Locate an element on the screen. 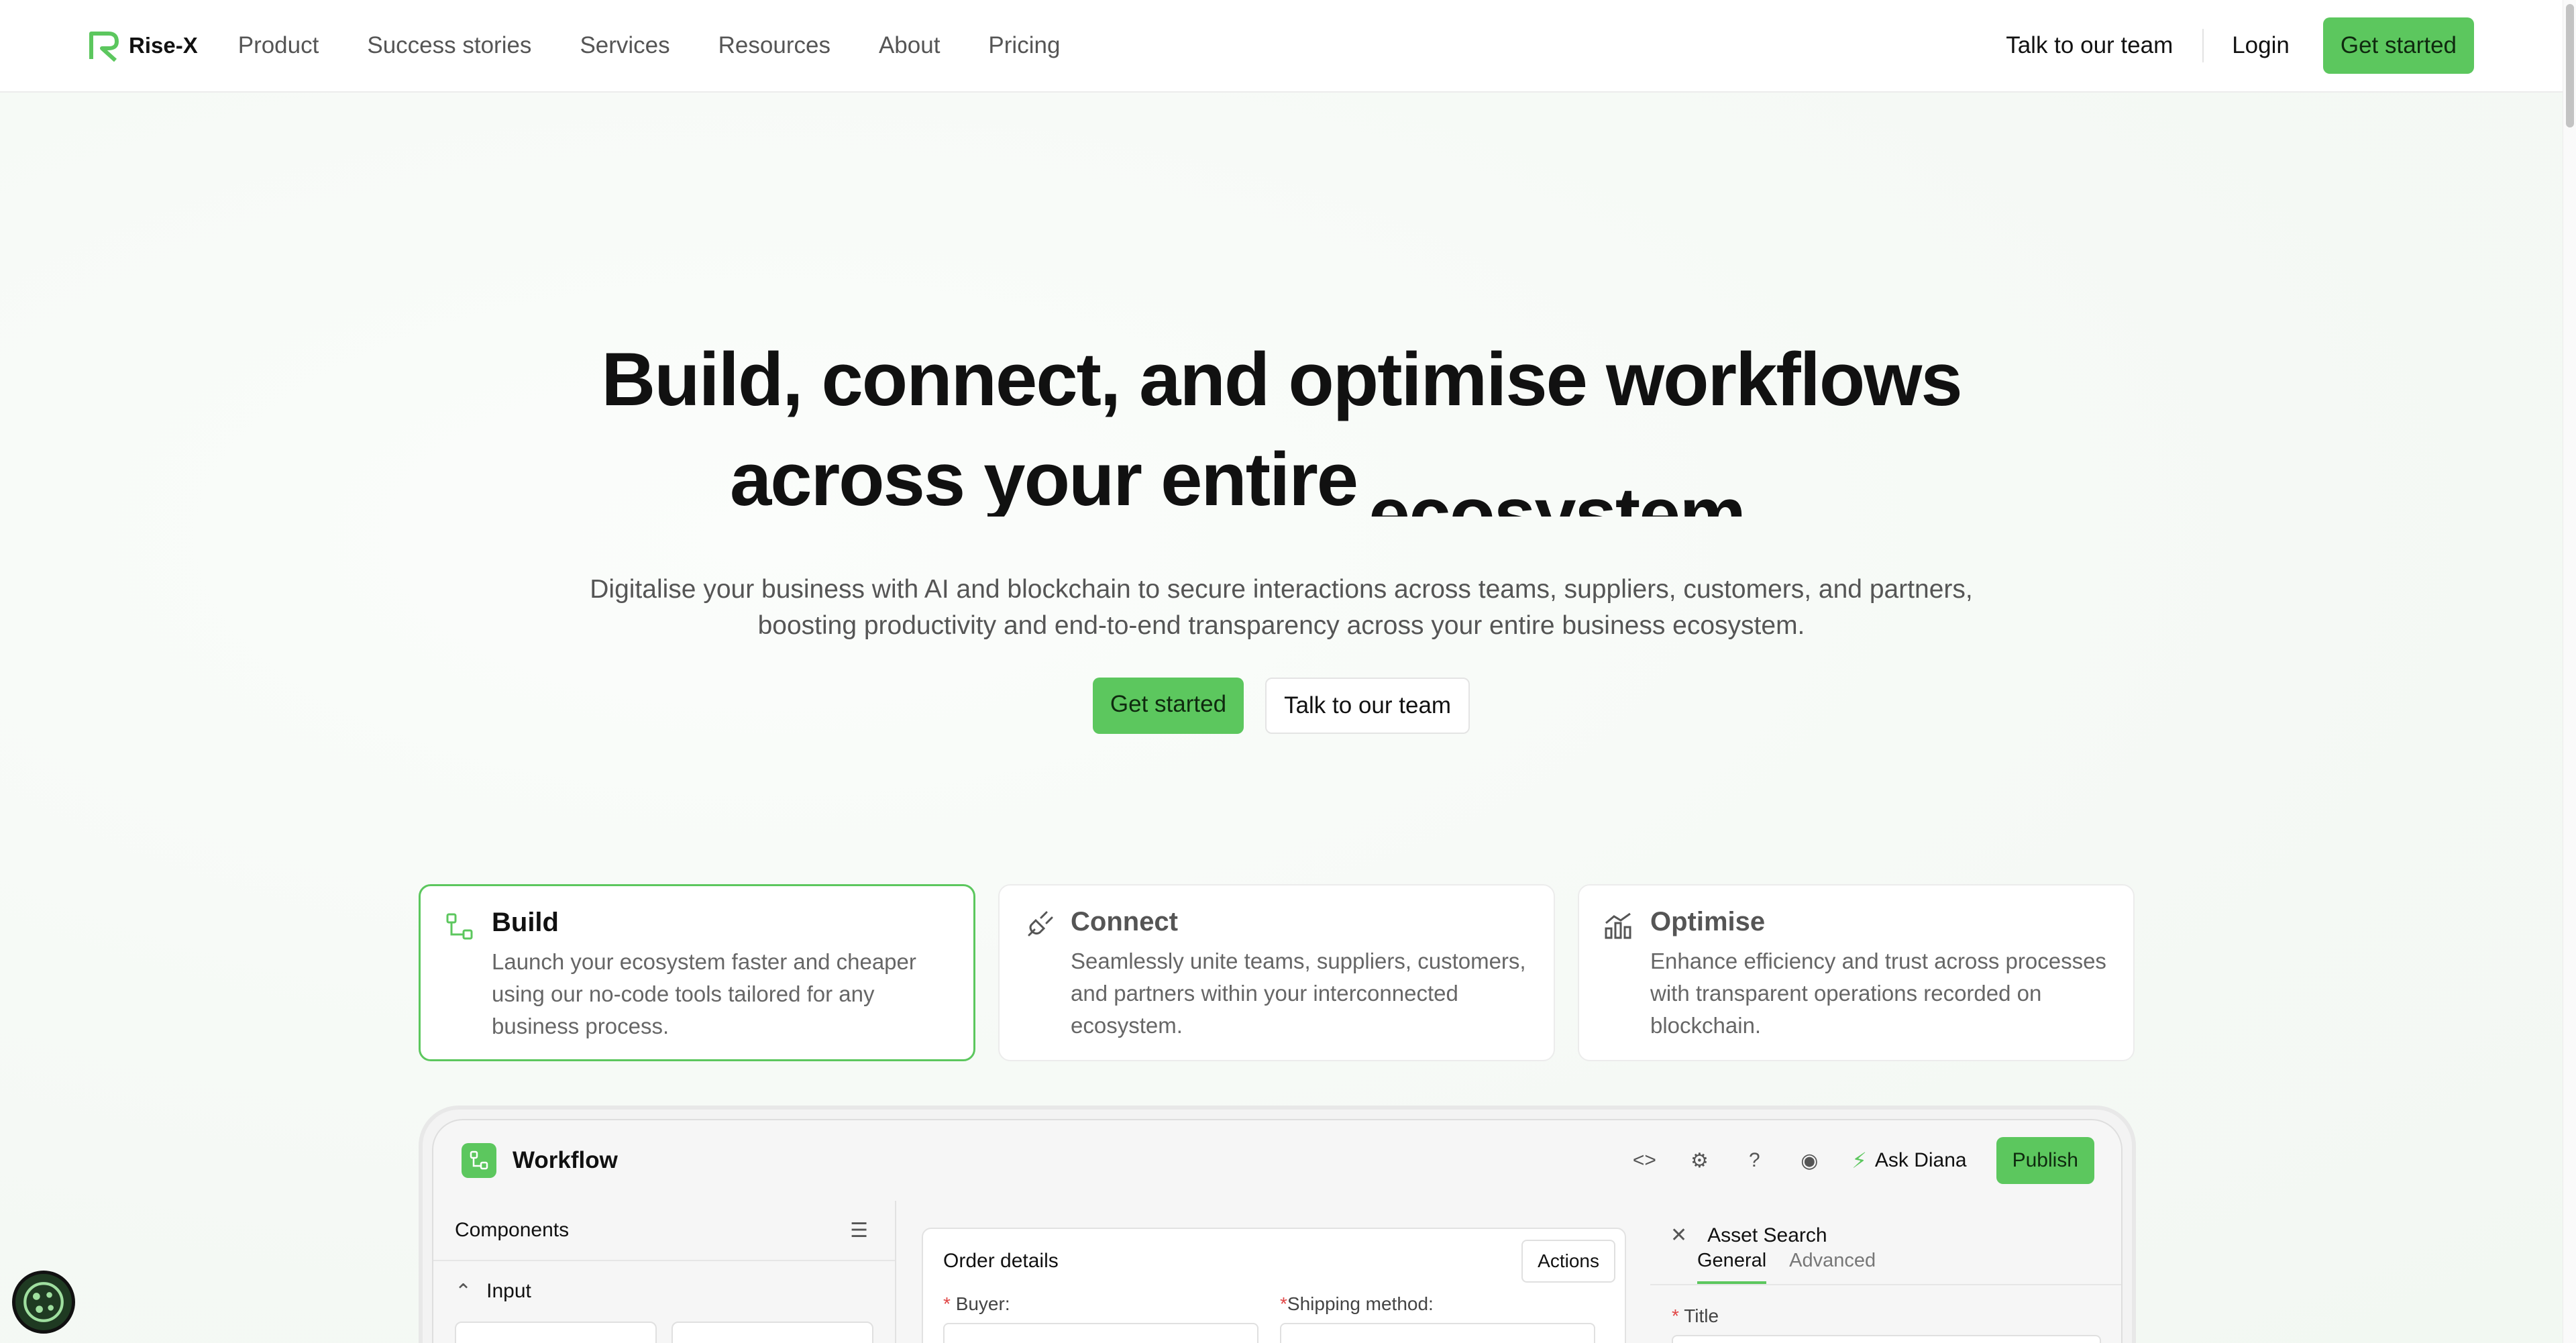 The image size is (2576, 1343). collapse-panel-icon: ☰ is located at coordinates (859, 1230).